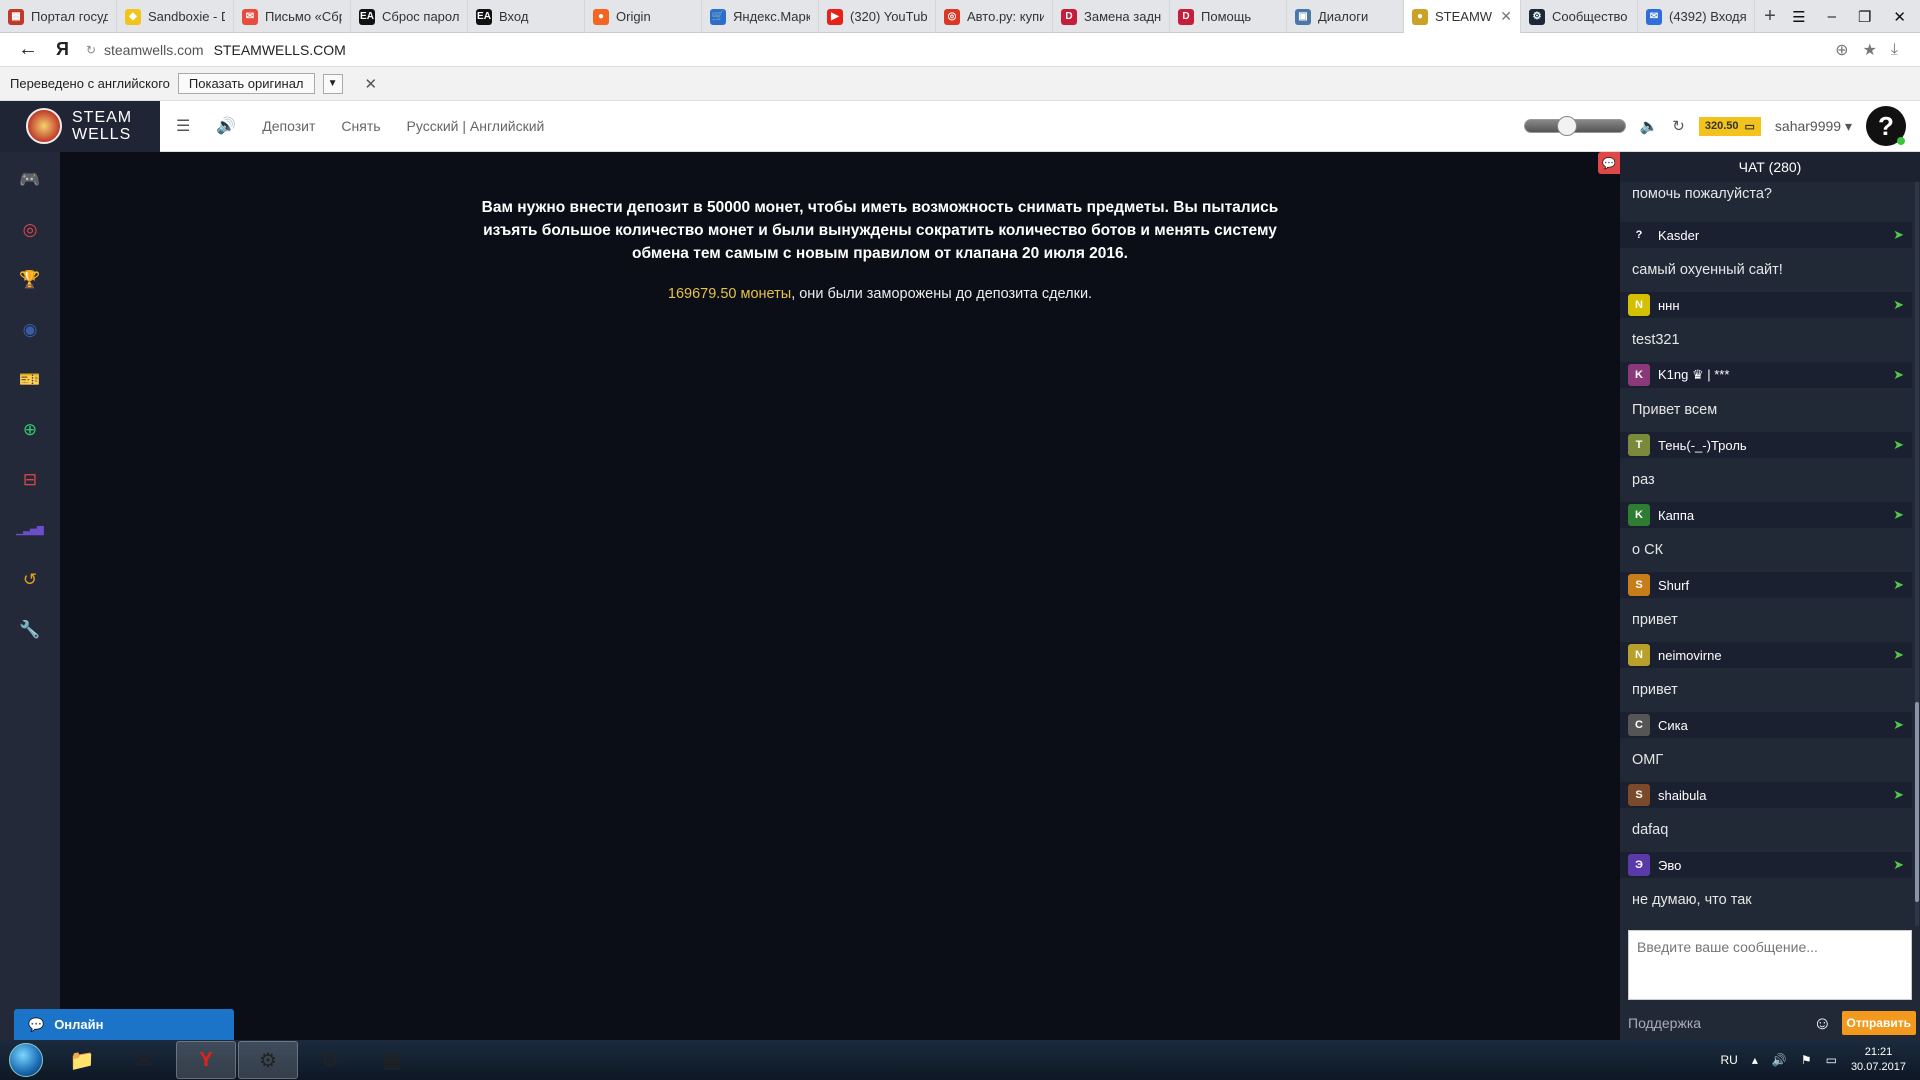  I want to click on online-widget: 💬 Онлайн, so click(124, 1024).